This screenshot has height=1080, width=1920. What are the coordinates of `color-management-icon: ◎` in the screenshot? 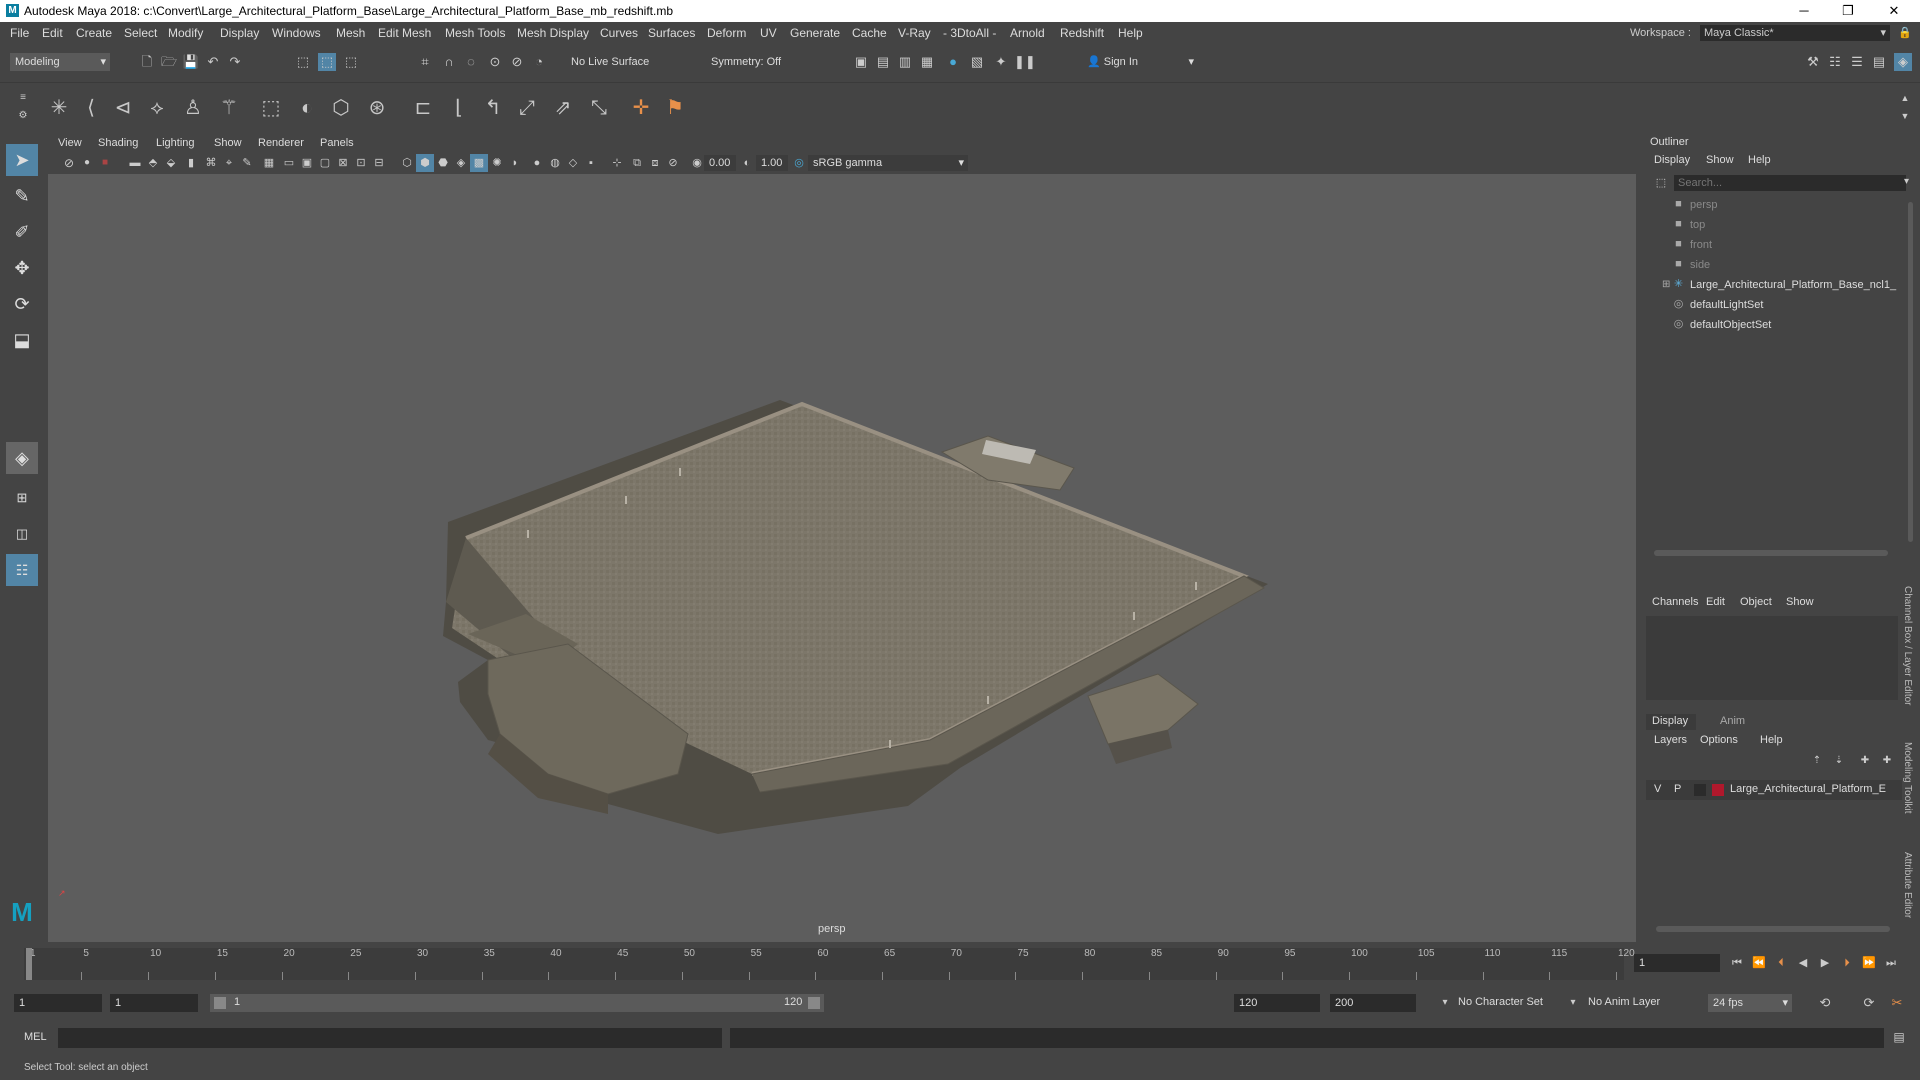 It's located at (799, 163).